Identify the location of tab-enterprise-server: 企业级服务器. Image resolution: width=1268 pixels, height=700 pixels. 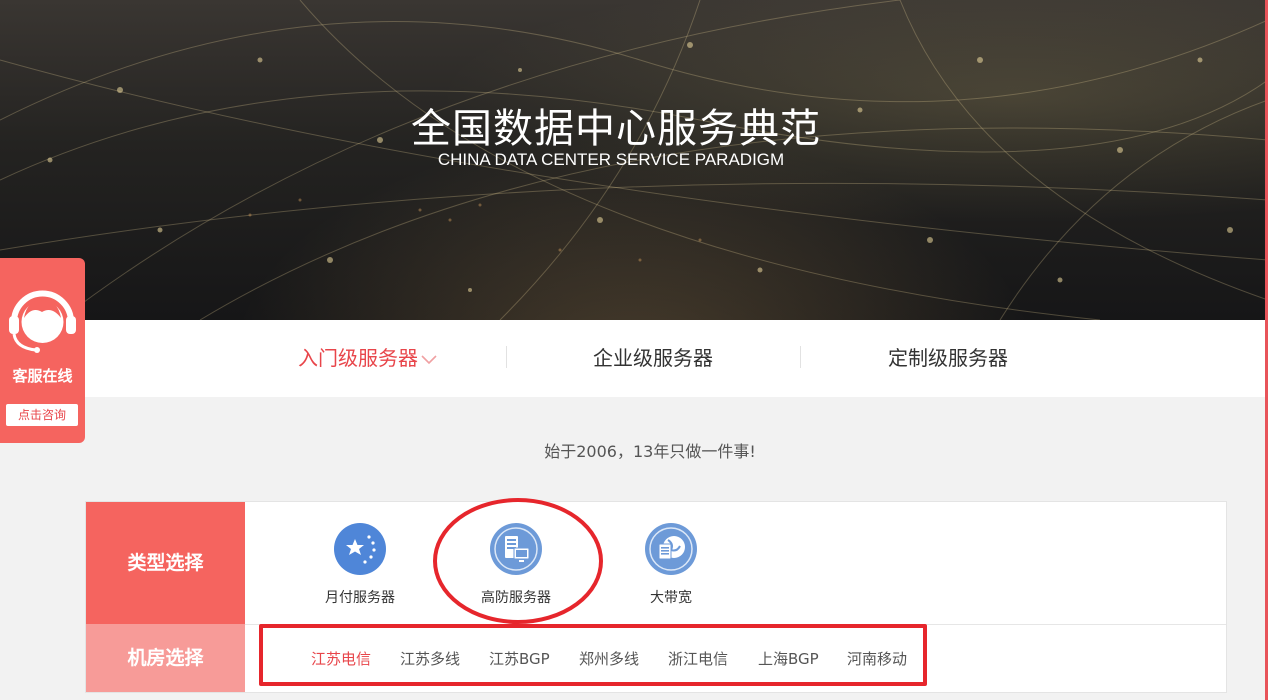
(653, 358).